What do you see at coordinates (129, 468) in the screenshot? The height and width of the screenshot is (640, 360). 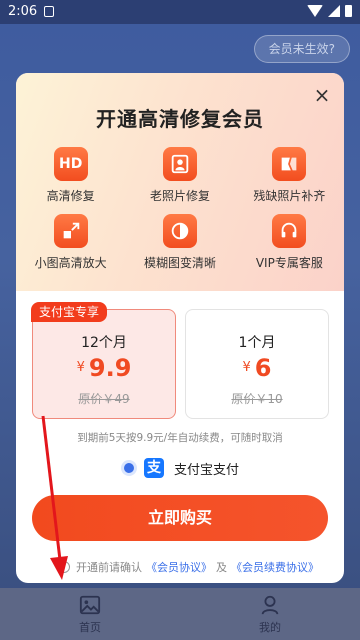 I see `payment-radio` at bounding box center [129, 468].